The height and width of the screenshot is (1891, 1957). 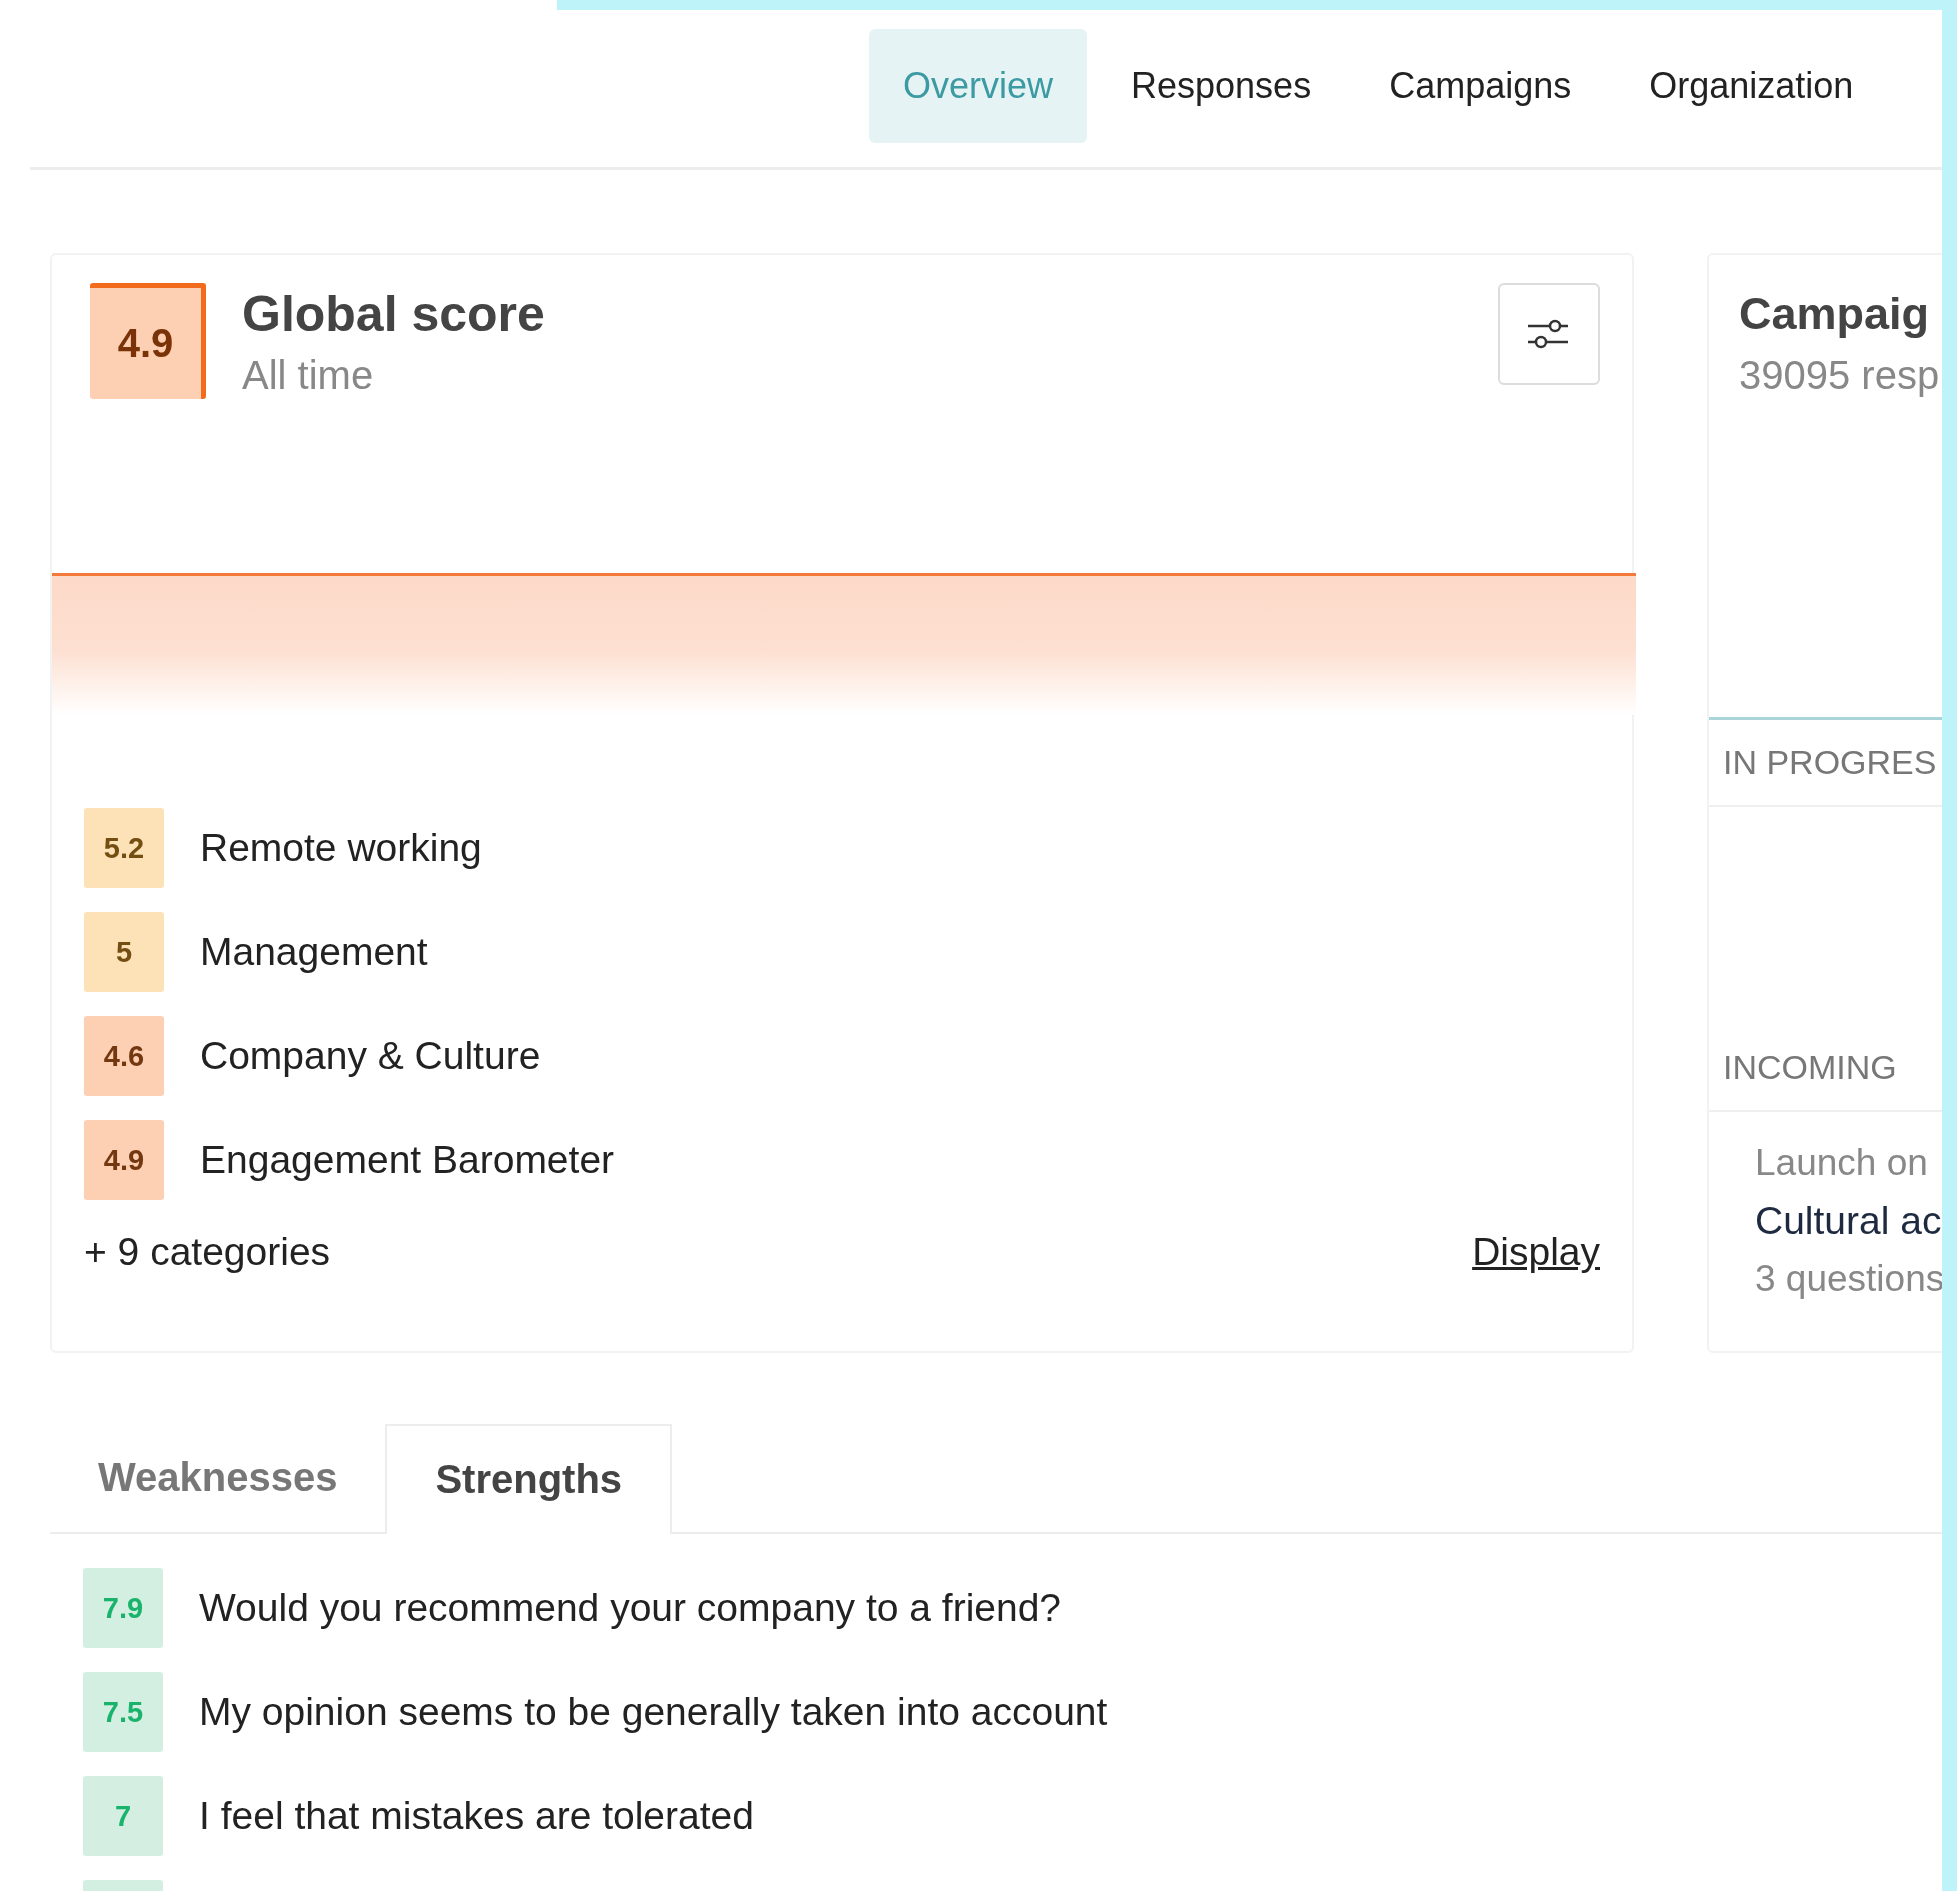 What do you see at coordinates (314, 952) in the screenshot?
I see `category-label: Management` at bounding box center [314, 952].